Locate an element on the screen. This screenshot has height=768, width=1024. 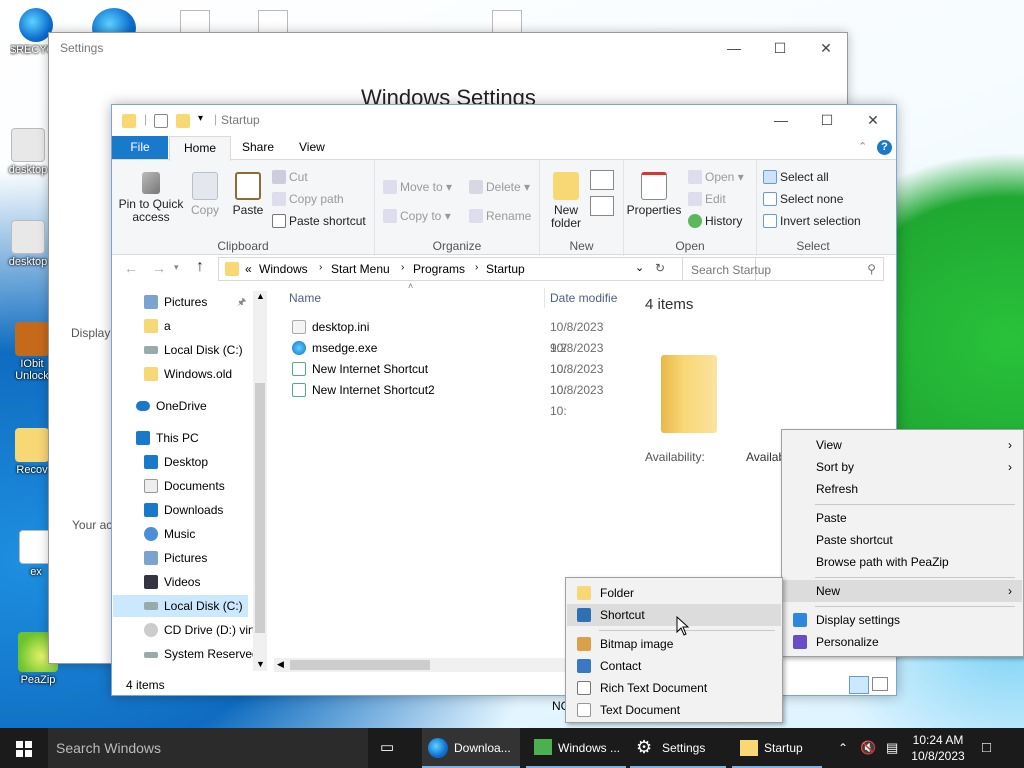
task-view-icon: ▭ is located at coordinates (393, 748).